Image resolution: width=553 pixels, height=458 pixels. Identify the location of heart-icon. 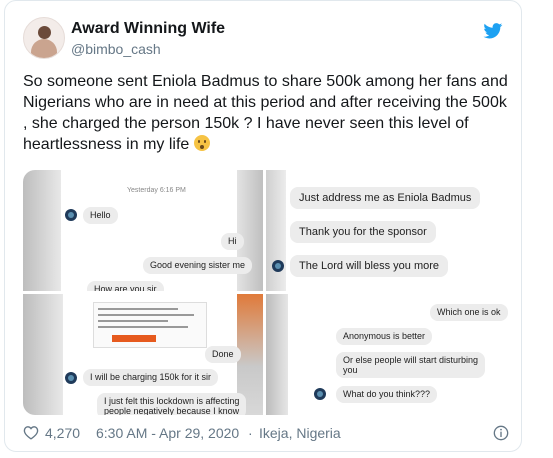
(31, 432).